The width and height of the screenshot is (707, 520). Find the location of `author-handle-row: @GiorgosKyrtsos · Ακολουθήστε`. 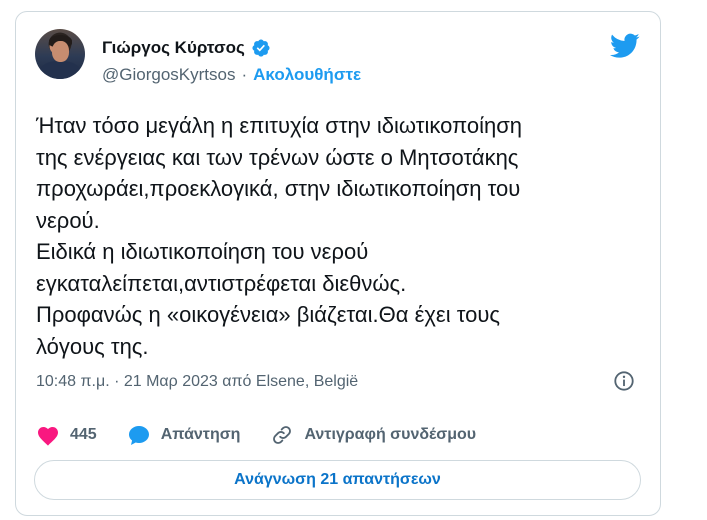

author-handle-row: @GiorgosKyrtsos · Ακολουθήστε is located at coordinates (231, 75).